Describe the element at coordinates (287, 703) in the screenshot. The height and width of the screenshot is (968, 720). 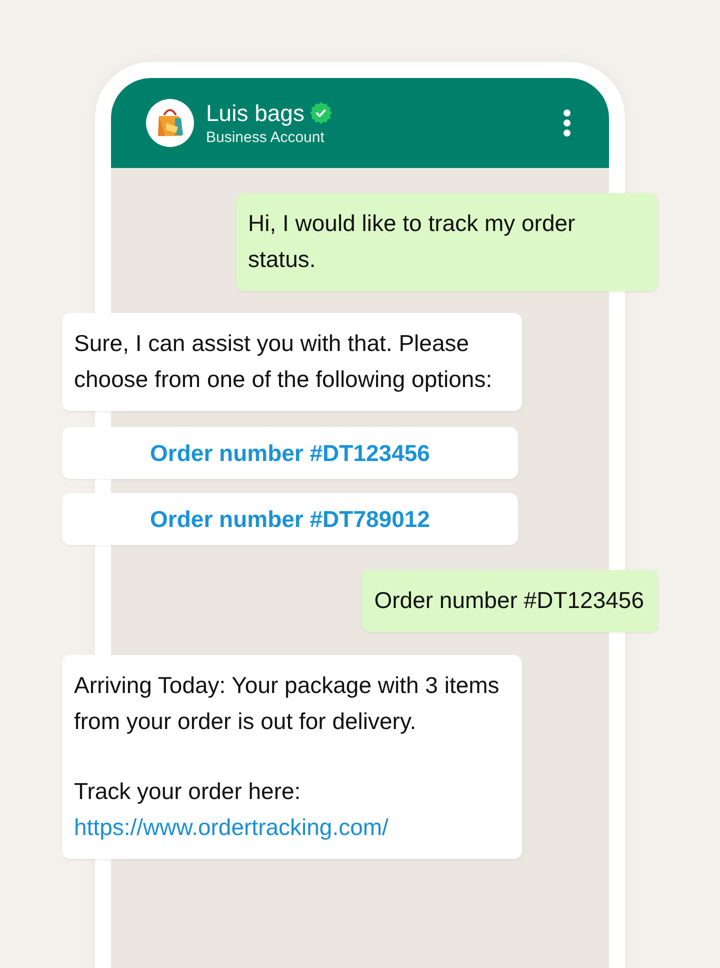
I see `message-text: Arriving Today: Your package with 3 items from your order is out for delivery.` at that location.